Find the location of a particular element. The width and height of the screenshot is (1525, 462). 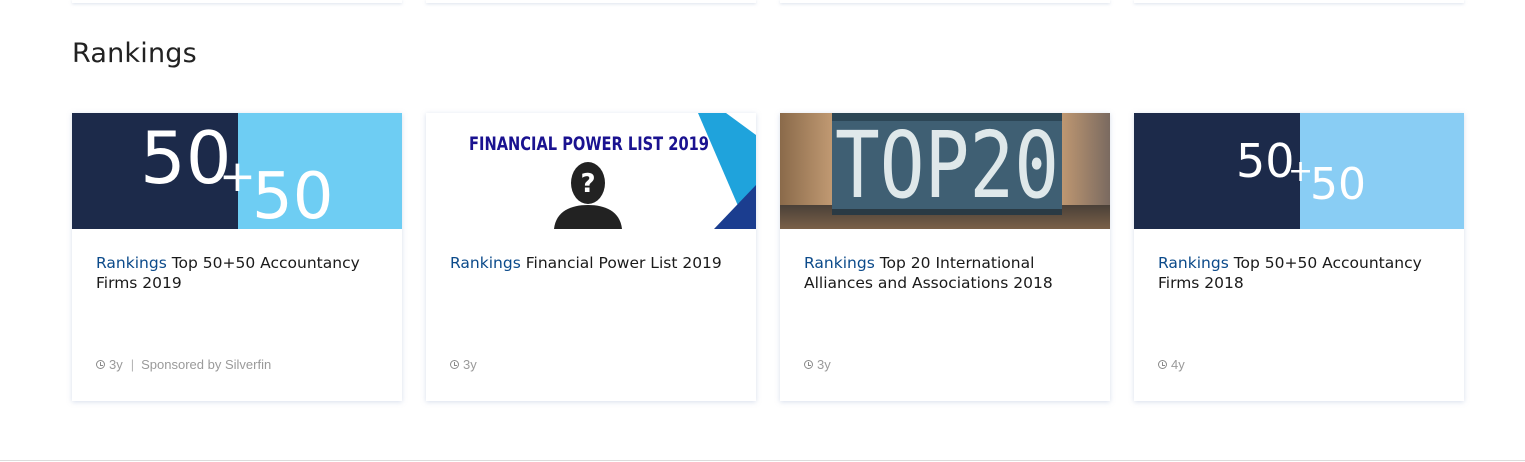

card-thumbnail: TOP20 20 is located at coordinates (945, 171).